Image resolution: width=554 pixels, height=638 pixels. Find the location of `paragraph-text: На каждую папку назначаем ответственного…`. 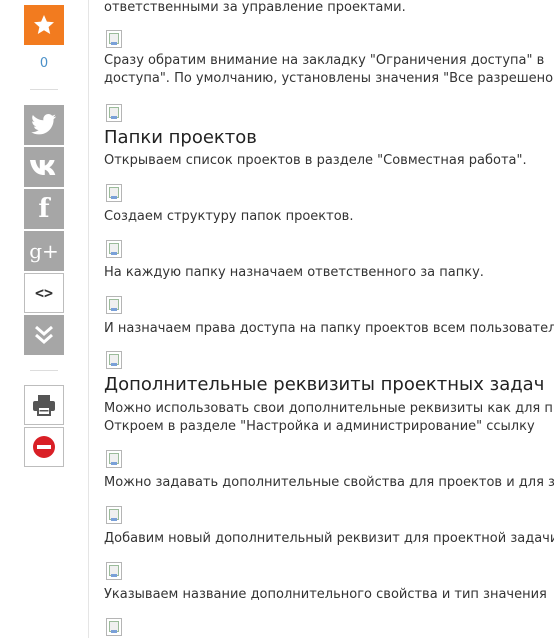

paragraph-text: На каждую папку назначаем ответственного… is located at coordinates (294, 272).